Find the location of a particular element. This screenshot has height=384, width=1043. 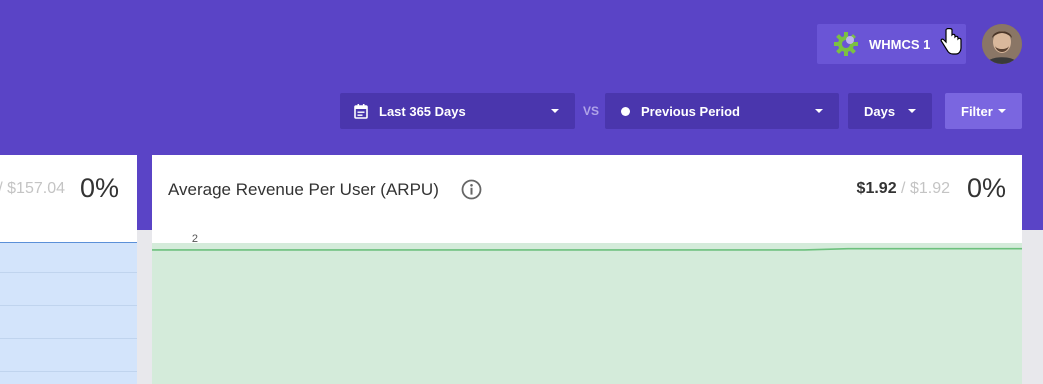

chart-area is located at coordinates (68, 313).